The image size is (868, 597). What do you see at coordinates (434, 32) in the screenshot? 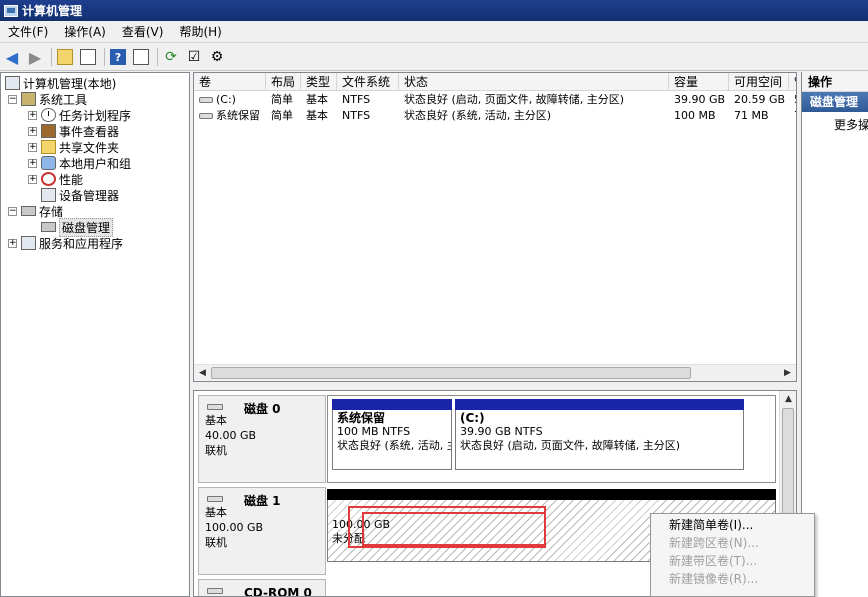
I see `menu-bar: 文件(F) 操作(A) 查看(V) 帮助(H)` at bounding box center [434, 32].